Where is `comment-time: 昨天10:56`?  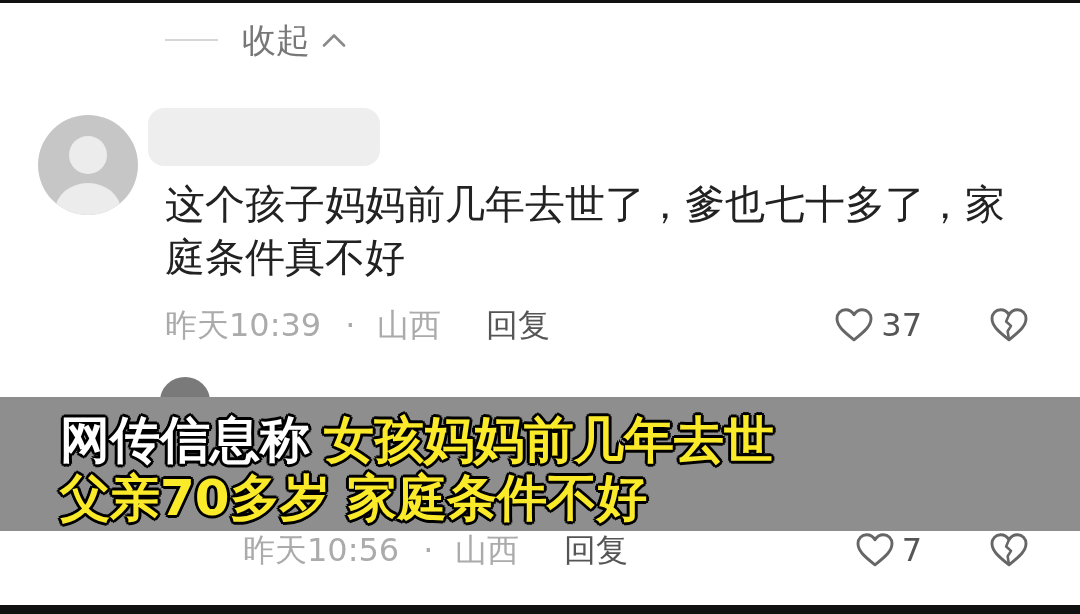
comment-time: 昨天10:56 is located at coordinates (321, 550).